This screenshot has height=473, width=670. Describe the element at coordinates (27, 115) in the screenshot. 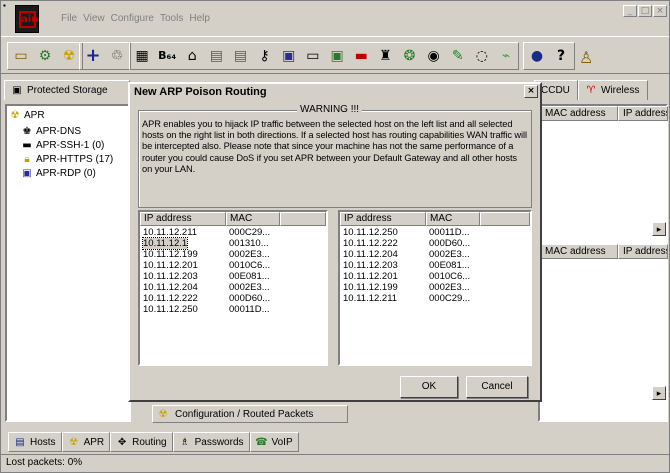

I see `tree-item-apr: ☢ APR` at that location.